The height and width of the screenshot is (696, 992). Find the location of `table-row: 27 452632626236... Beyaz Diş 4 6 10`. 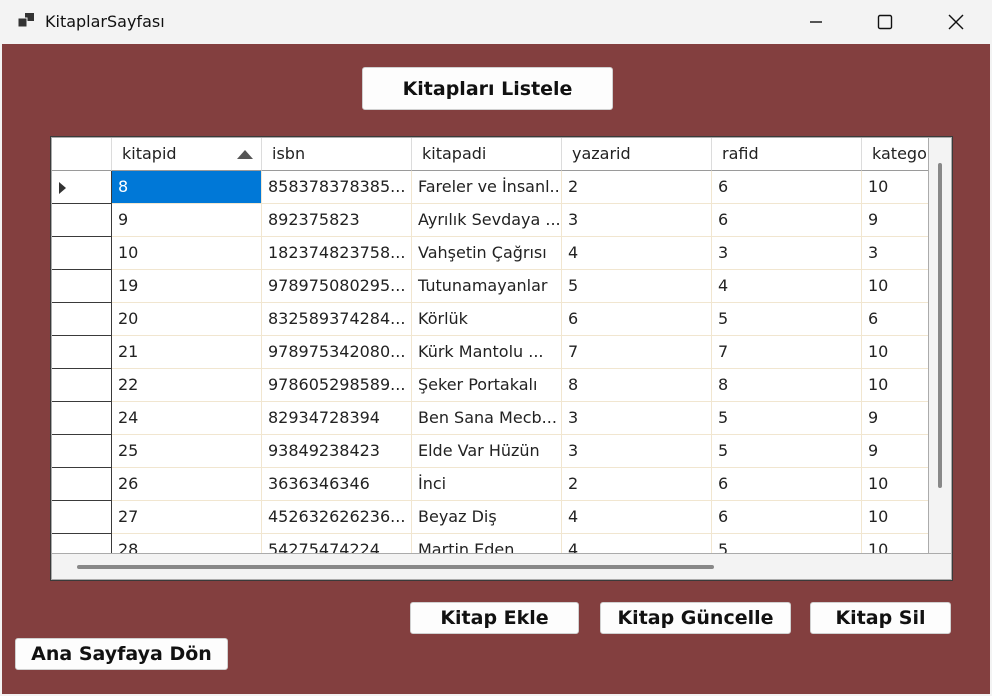

table-row: 27 452632626236... Beyaz Diş 4 6 10 is located at coordinates (490, 517).